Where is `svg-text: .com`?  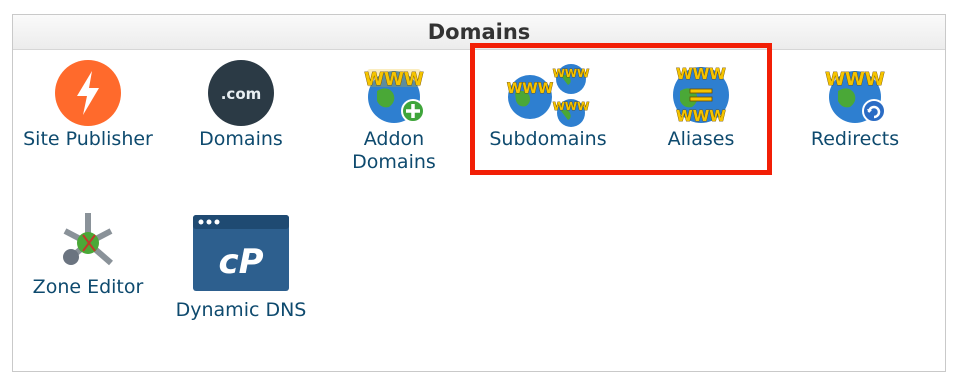
svg-text: .com is located at coordinates (241, 94).